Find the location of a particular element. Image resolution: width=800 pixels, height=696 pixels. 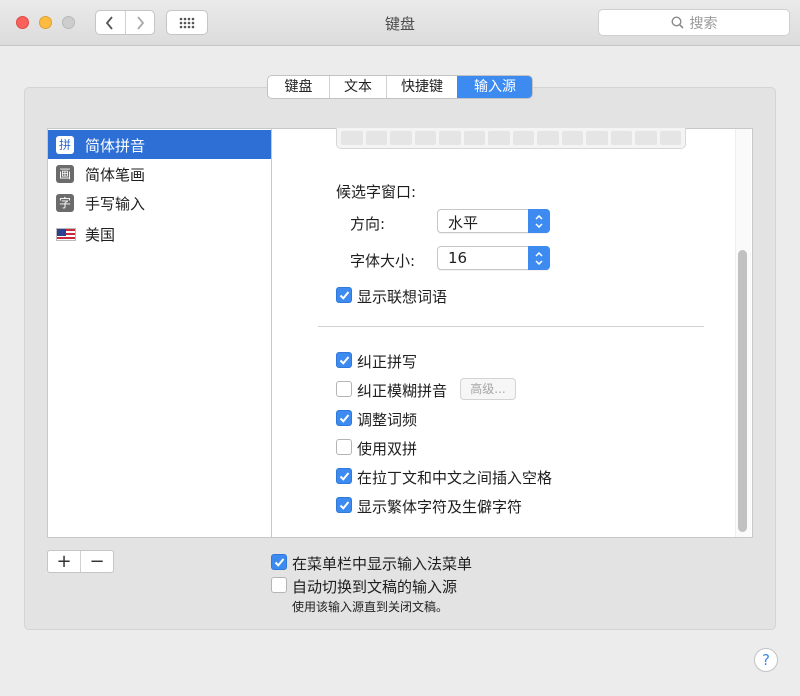

list-item-handwriting: 字 手写输入 is located at coordinates (159, 202).